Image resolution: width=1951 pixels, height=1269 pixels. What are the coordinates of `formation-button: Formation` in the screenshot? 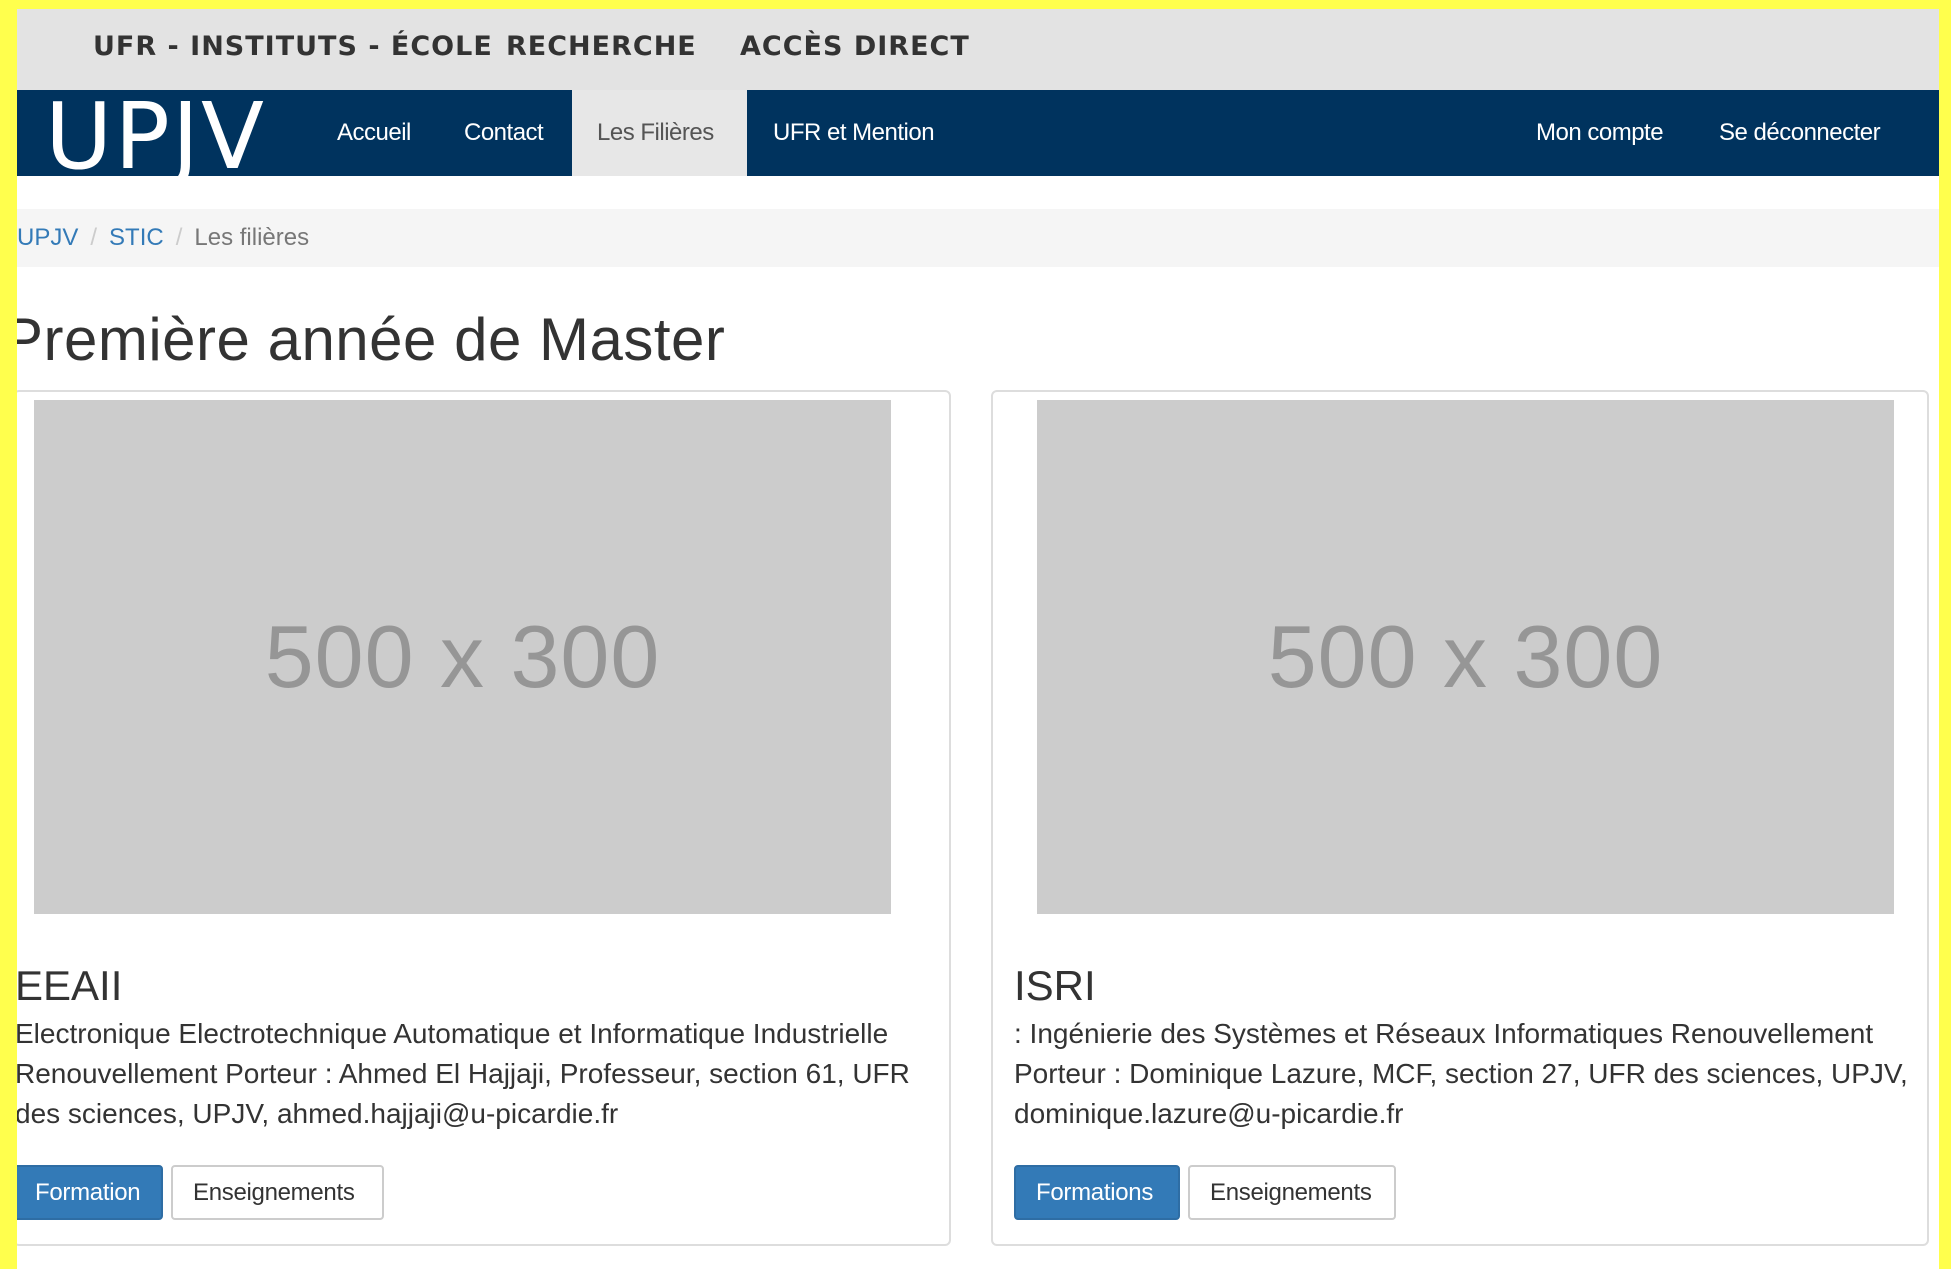 It's located at (90, 1192).